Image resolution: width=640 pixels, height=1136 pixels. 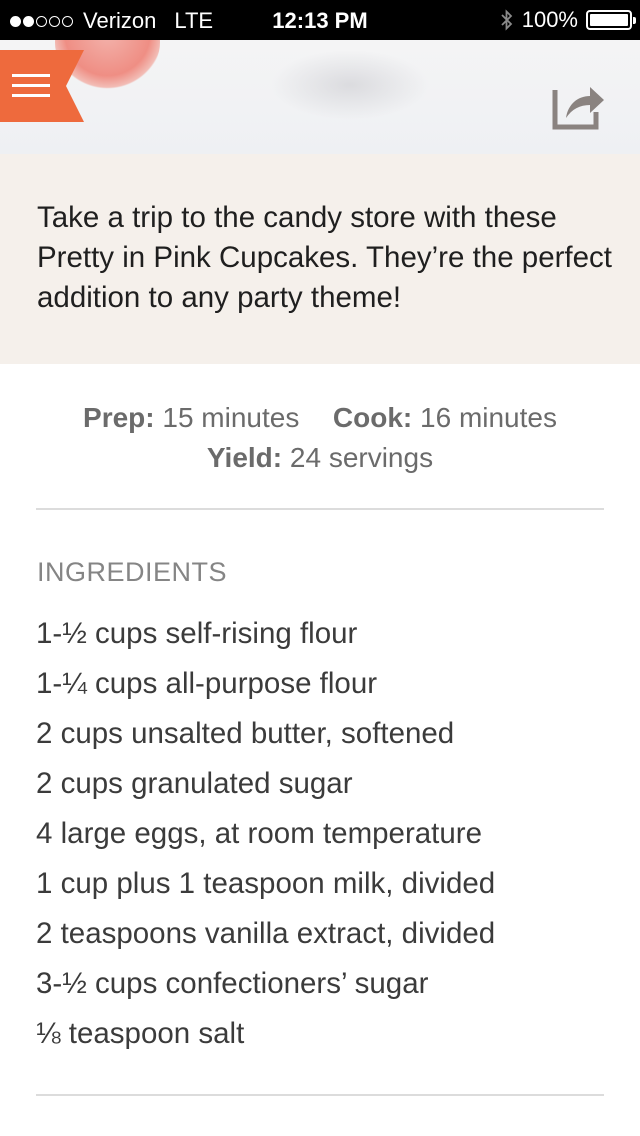 What do you see at coordinates (320, 418) in the screenshot?
I see `meta-row-times: Prep: 15 minutes Cook: 16 minutes` at bounding box center [320, 418].